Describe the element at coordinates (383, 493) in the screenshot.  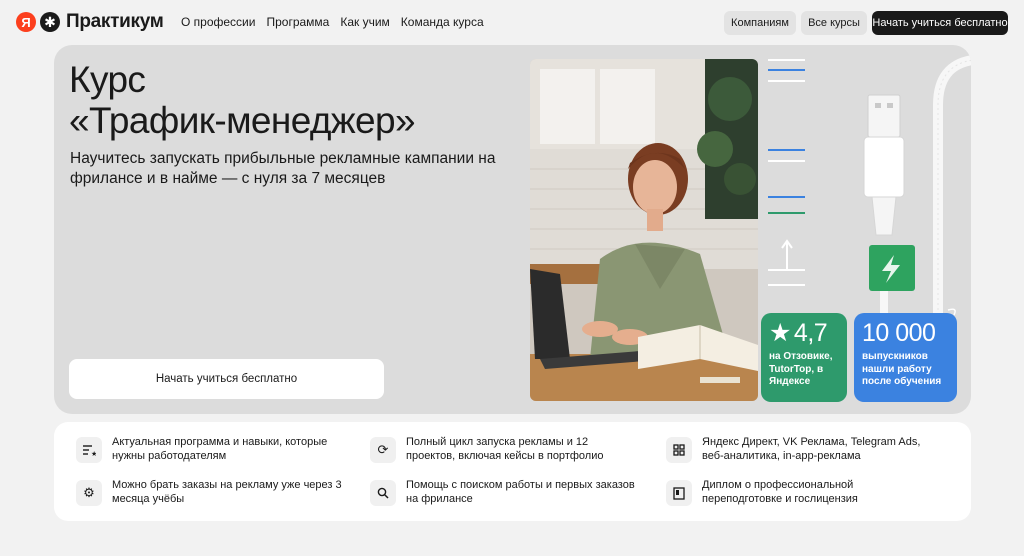
I see `search-icon` at that location.